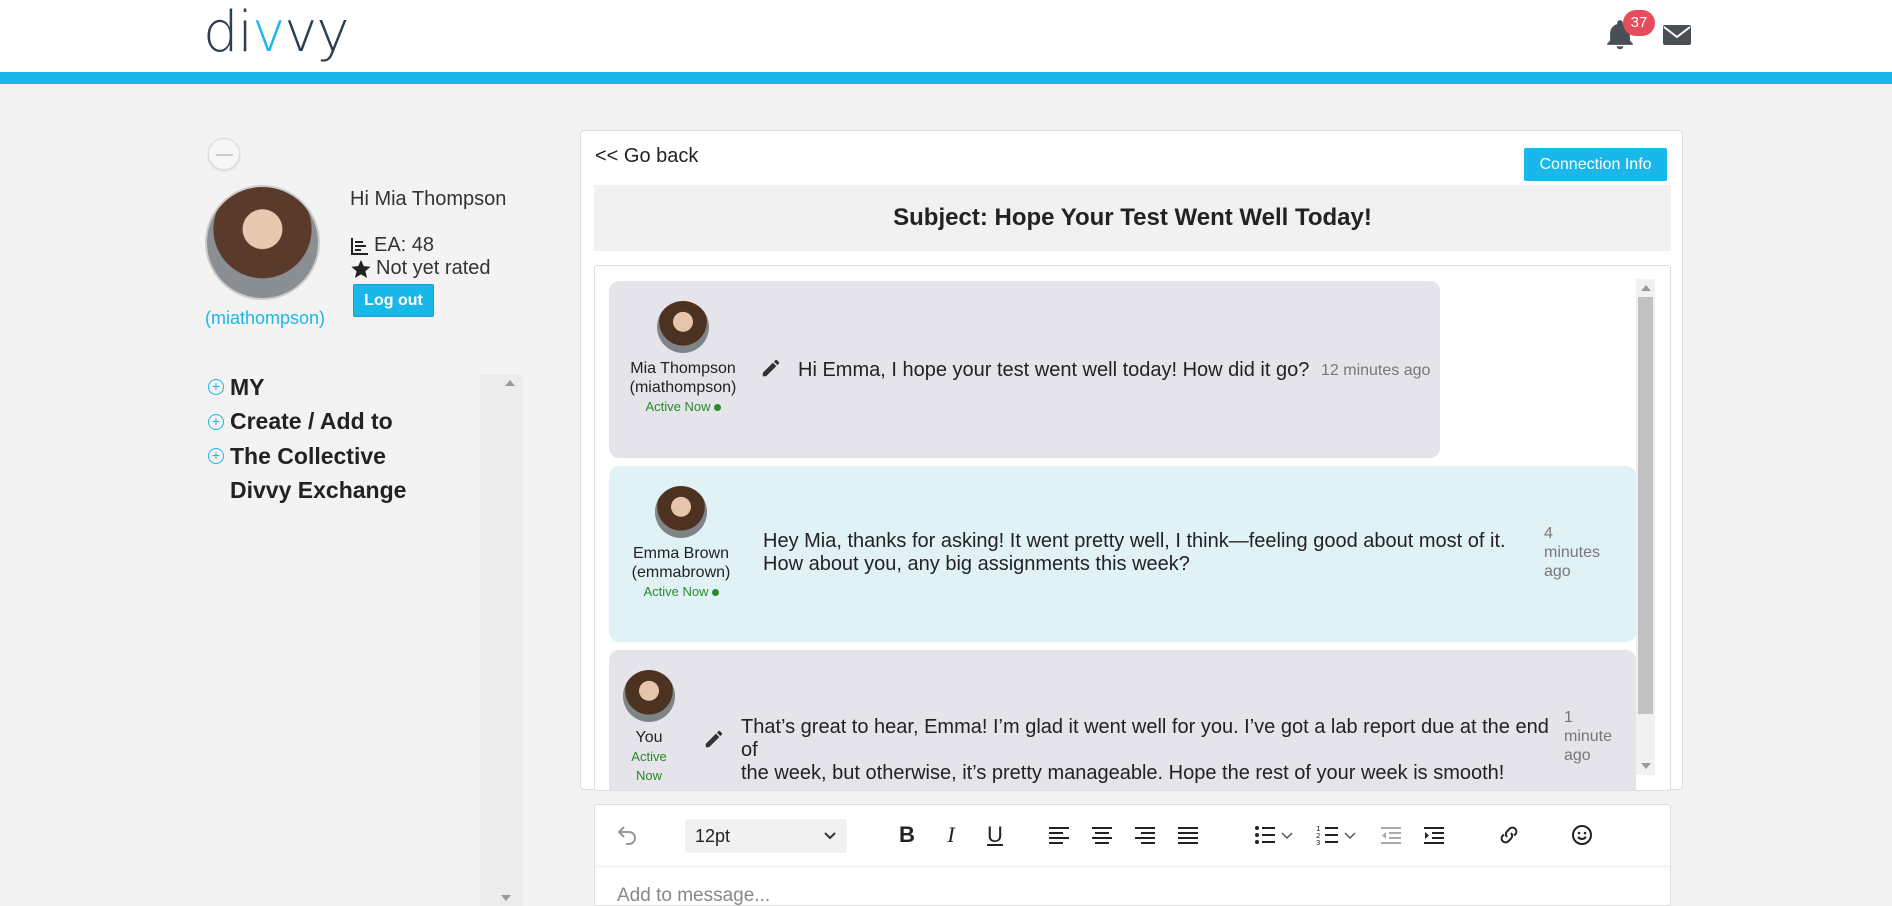 The image size is (1892, 906). I want to click on numbered-list-icon: 123, so click(1328, 835).